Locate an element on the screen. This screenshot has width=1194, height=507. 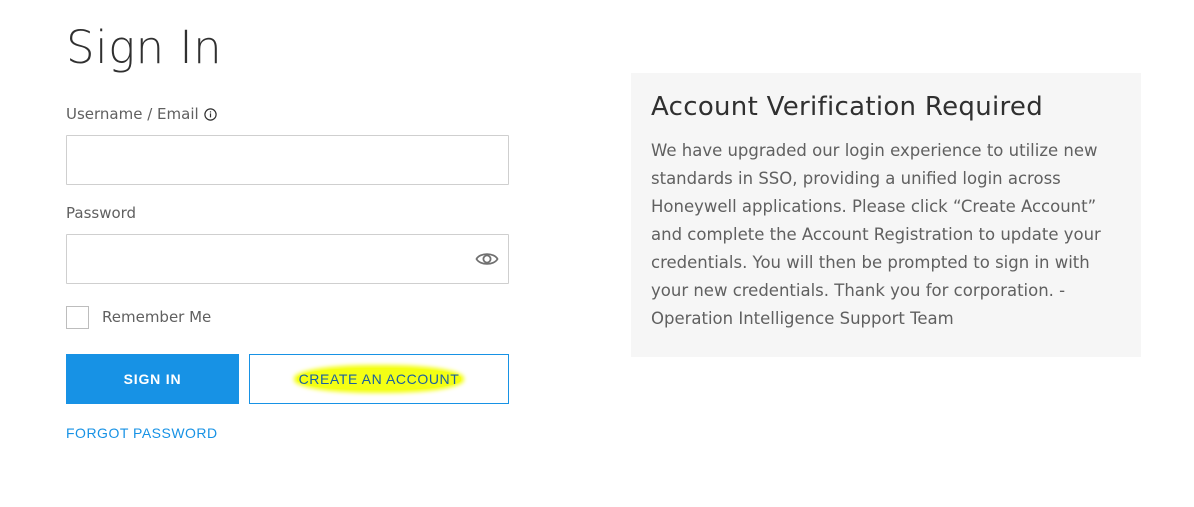
username-label: Username / Email is located at coordinates (141, 114).